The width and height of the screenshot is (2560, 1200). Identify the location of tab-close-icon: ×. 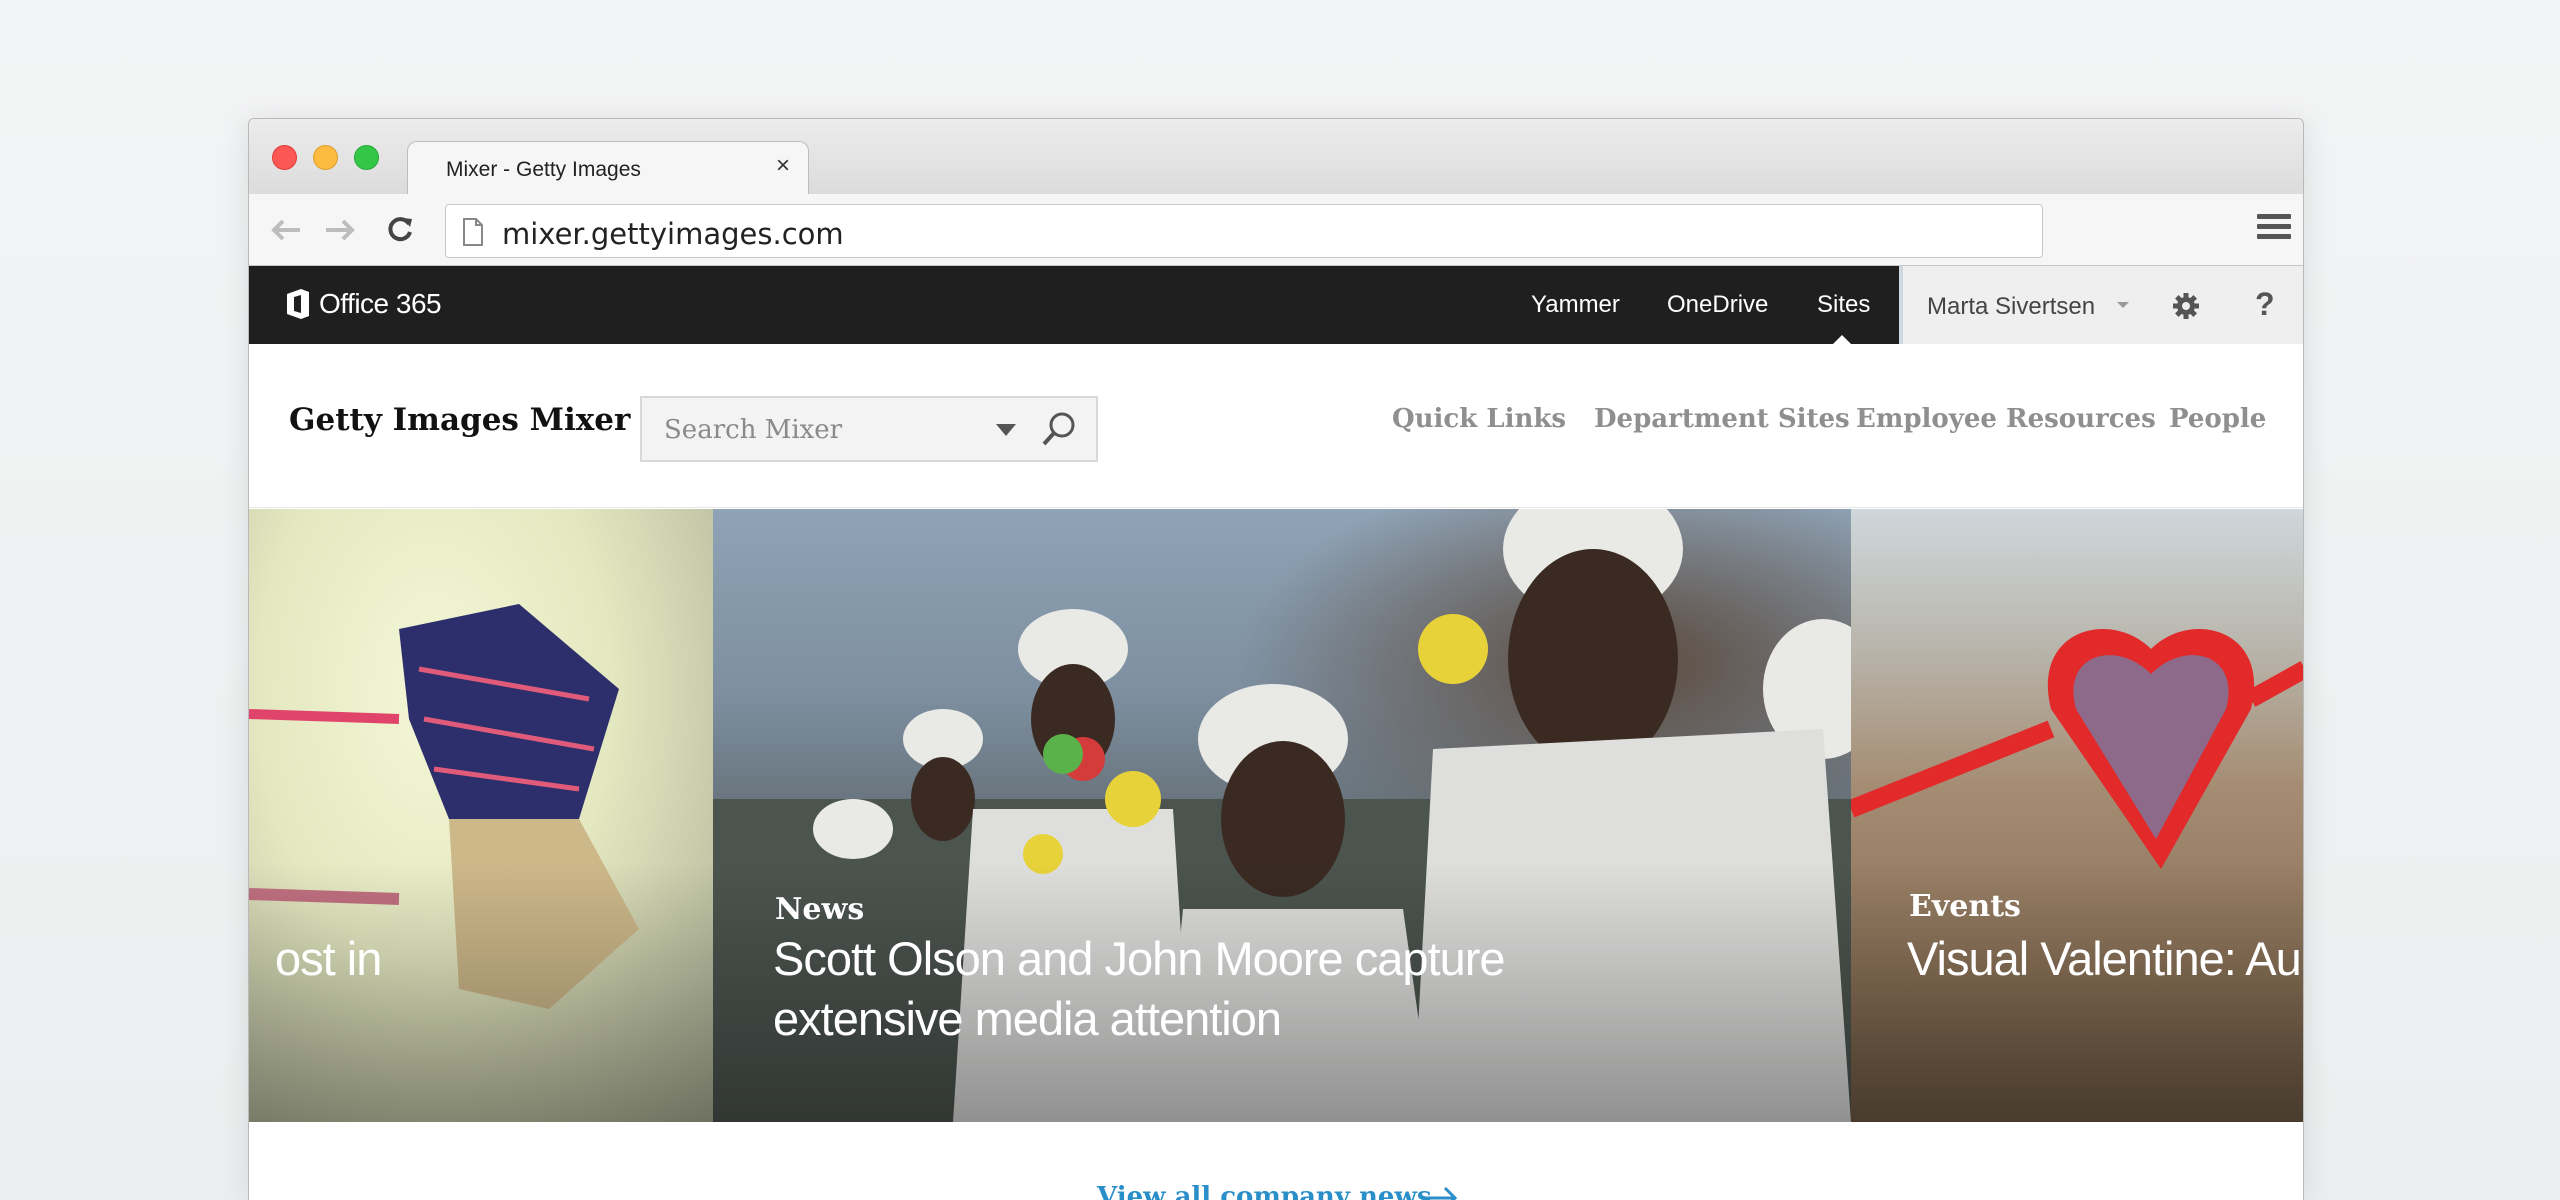
(783, 166).